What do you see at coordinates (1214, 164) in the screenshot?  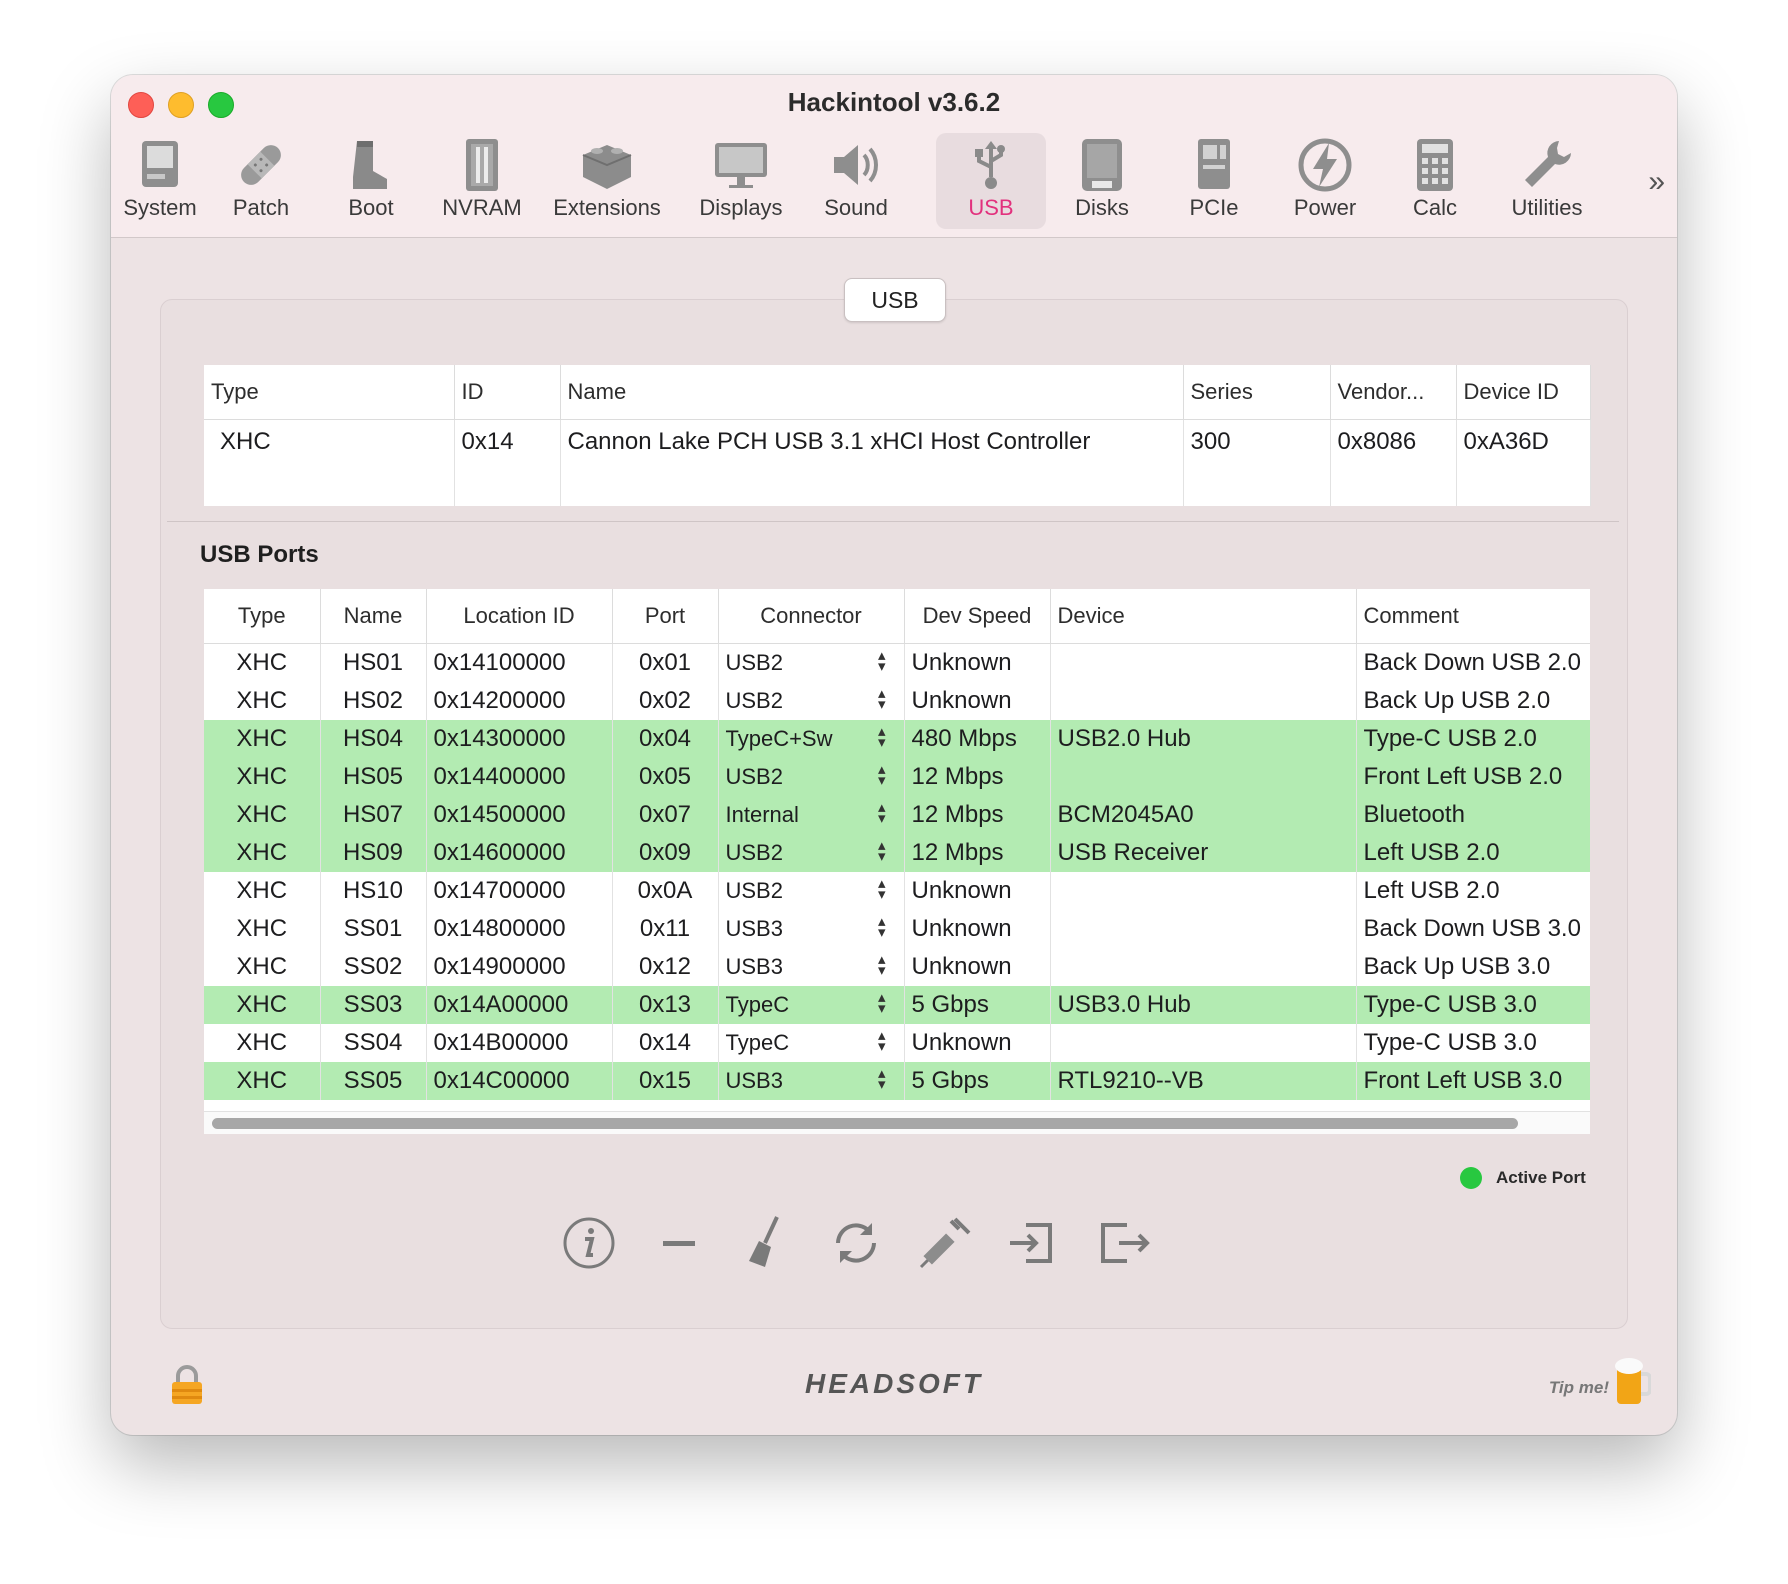 I see `pcie-card-icon` at bounding box center [1214, 164].